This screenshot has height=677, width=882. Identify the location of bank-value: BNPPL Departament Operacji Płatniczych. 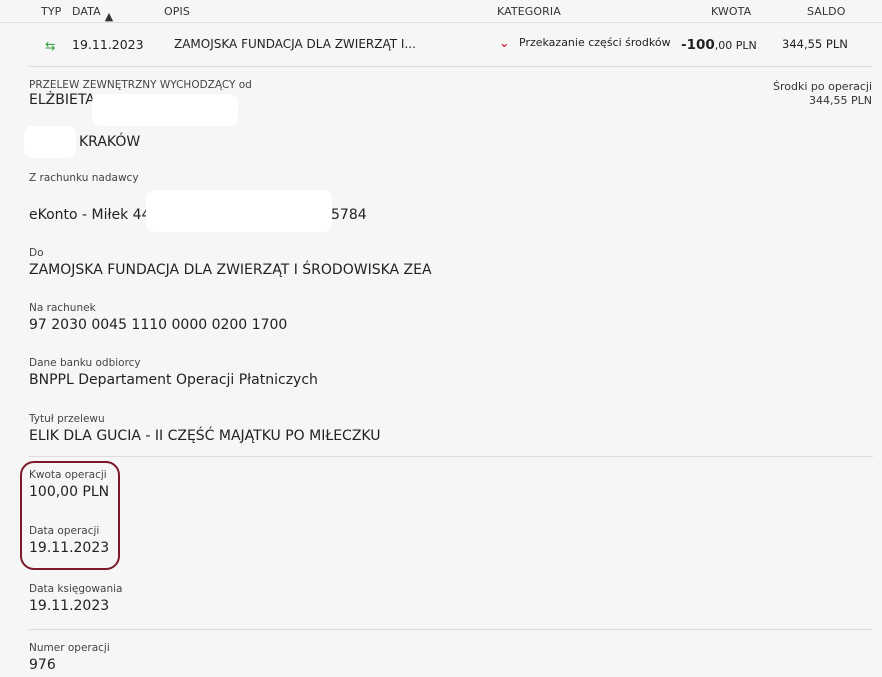
(173, 380).